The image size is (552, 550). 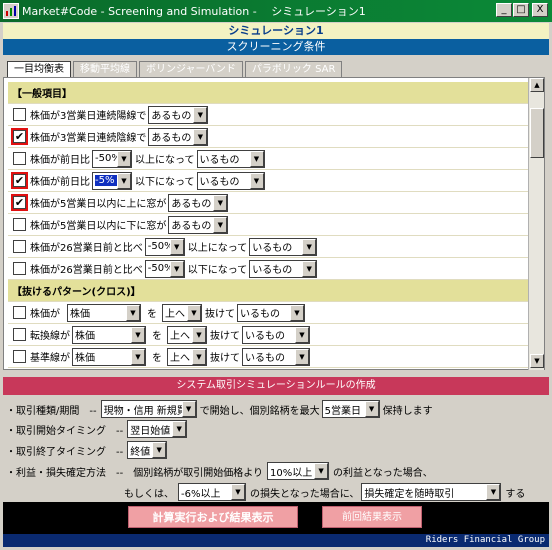 I want to click on app-icon, so click(x=11, y=11).